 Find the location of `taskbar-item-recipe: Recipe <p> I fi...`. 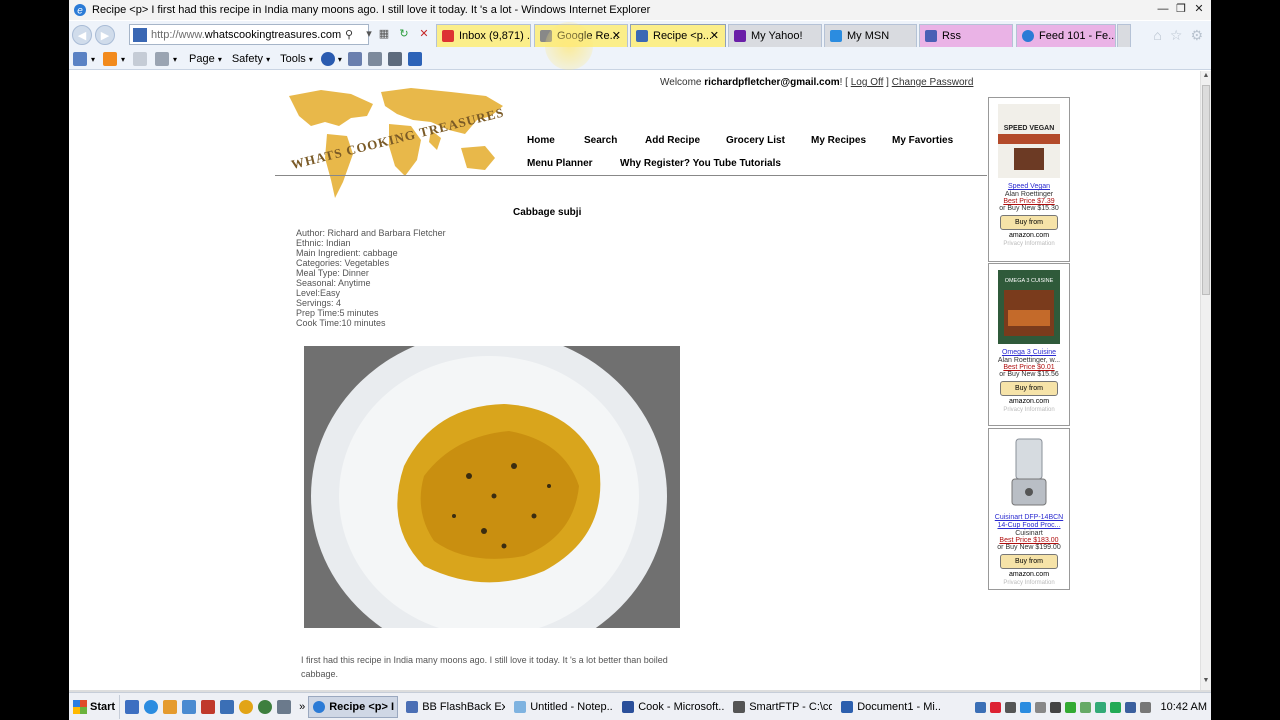

taskbar-item-recipe: Recipe <p> I fi... is located at coordinates (353, 706).